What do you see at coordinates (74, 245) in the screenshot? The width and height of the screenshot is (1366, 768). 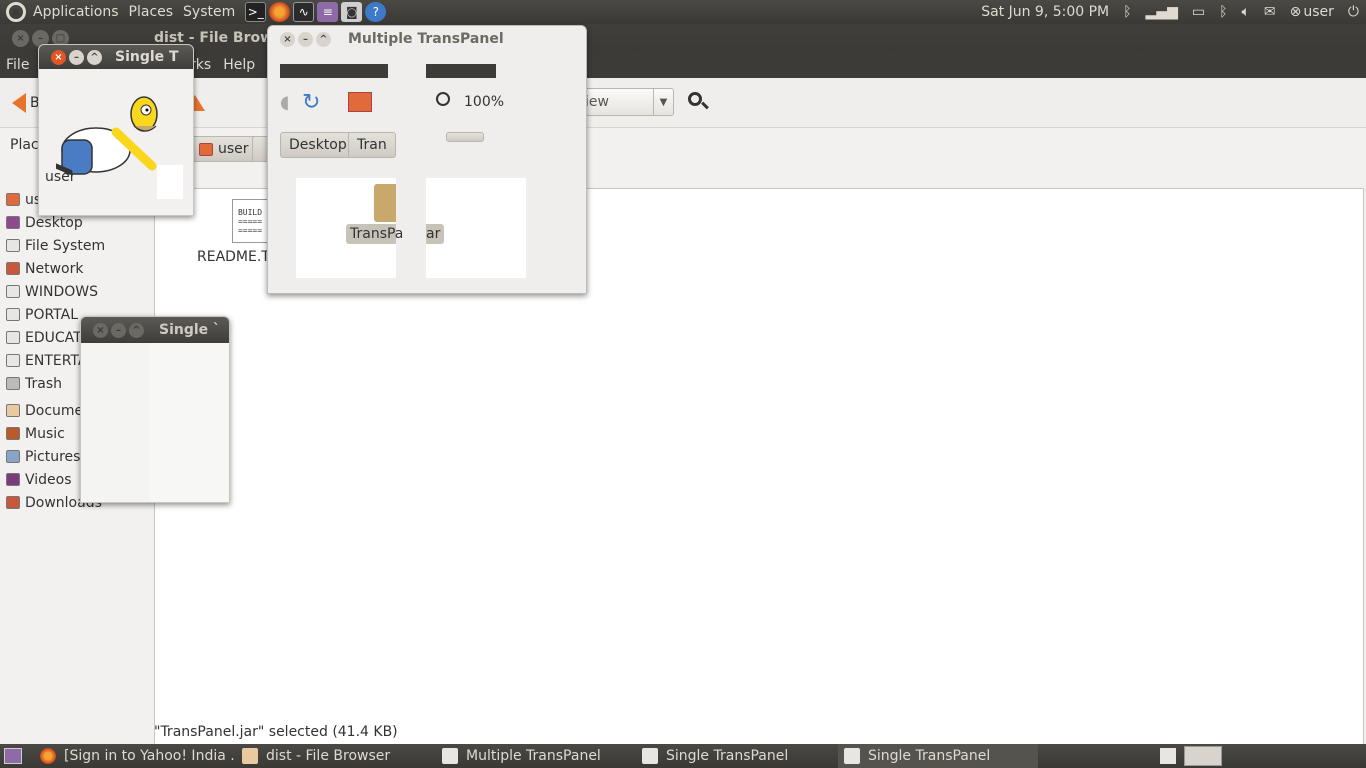 I see `sidebar-item-file-system: File System` at bounding box center [74, 245].